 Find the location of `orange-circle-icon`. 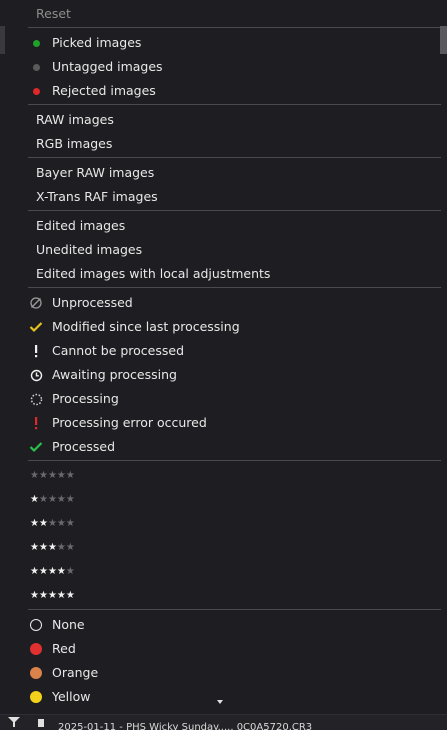

orange-circle-icon is located at coordinates (36, 673).